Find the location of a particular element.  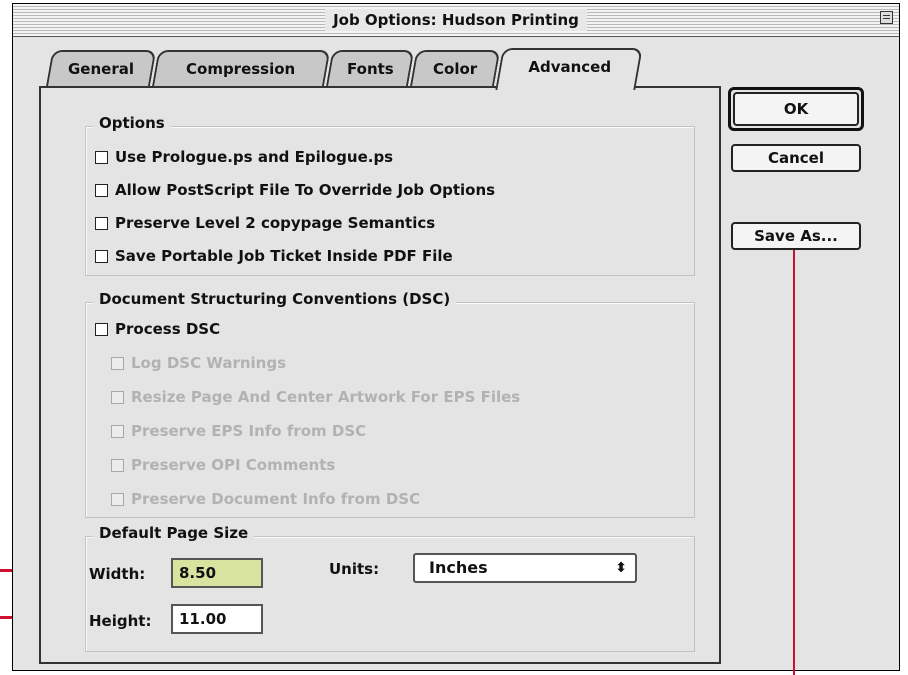

width-input: 8.50 is located at coordinates (217, 573).